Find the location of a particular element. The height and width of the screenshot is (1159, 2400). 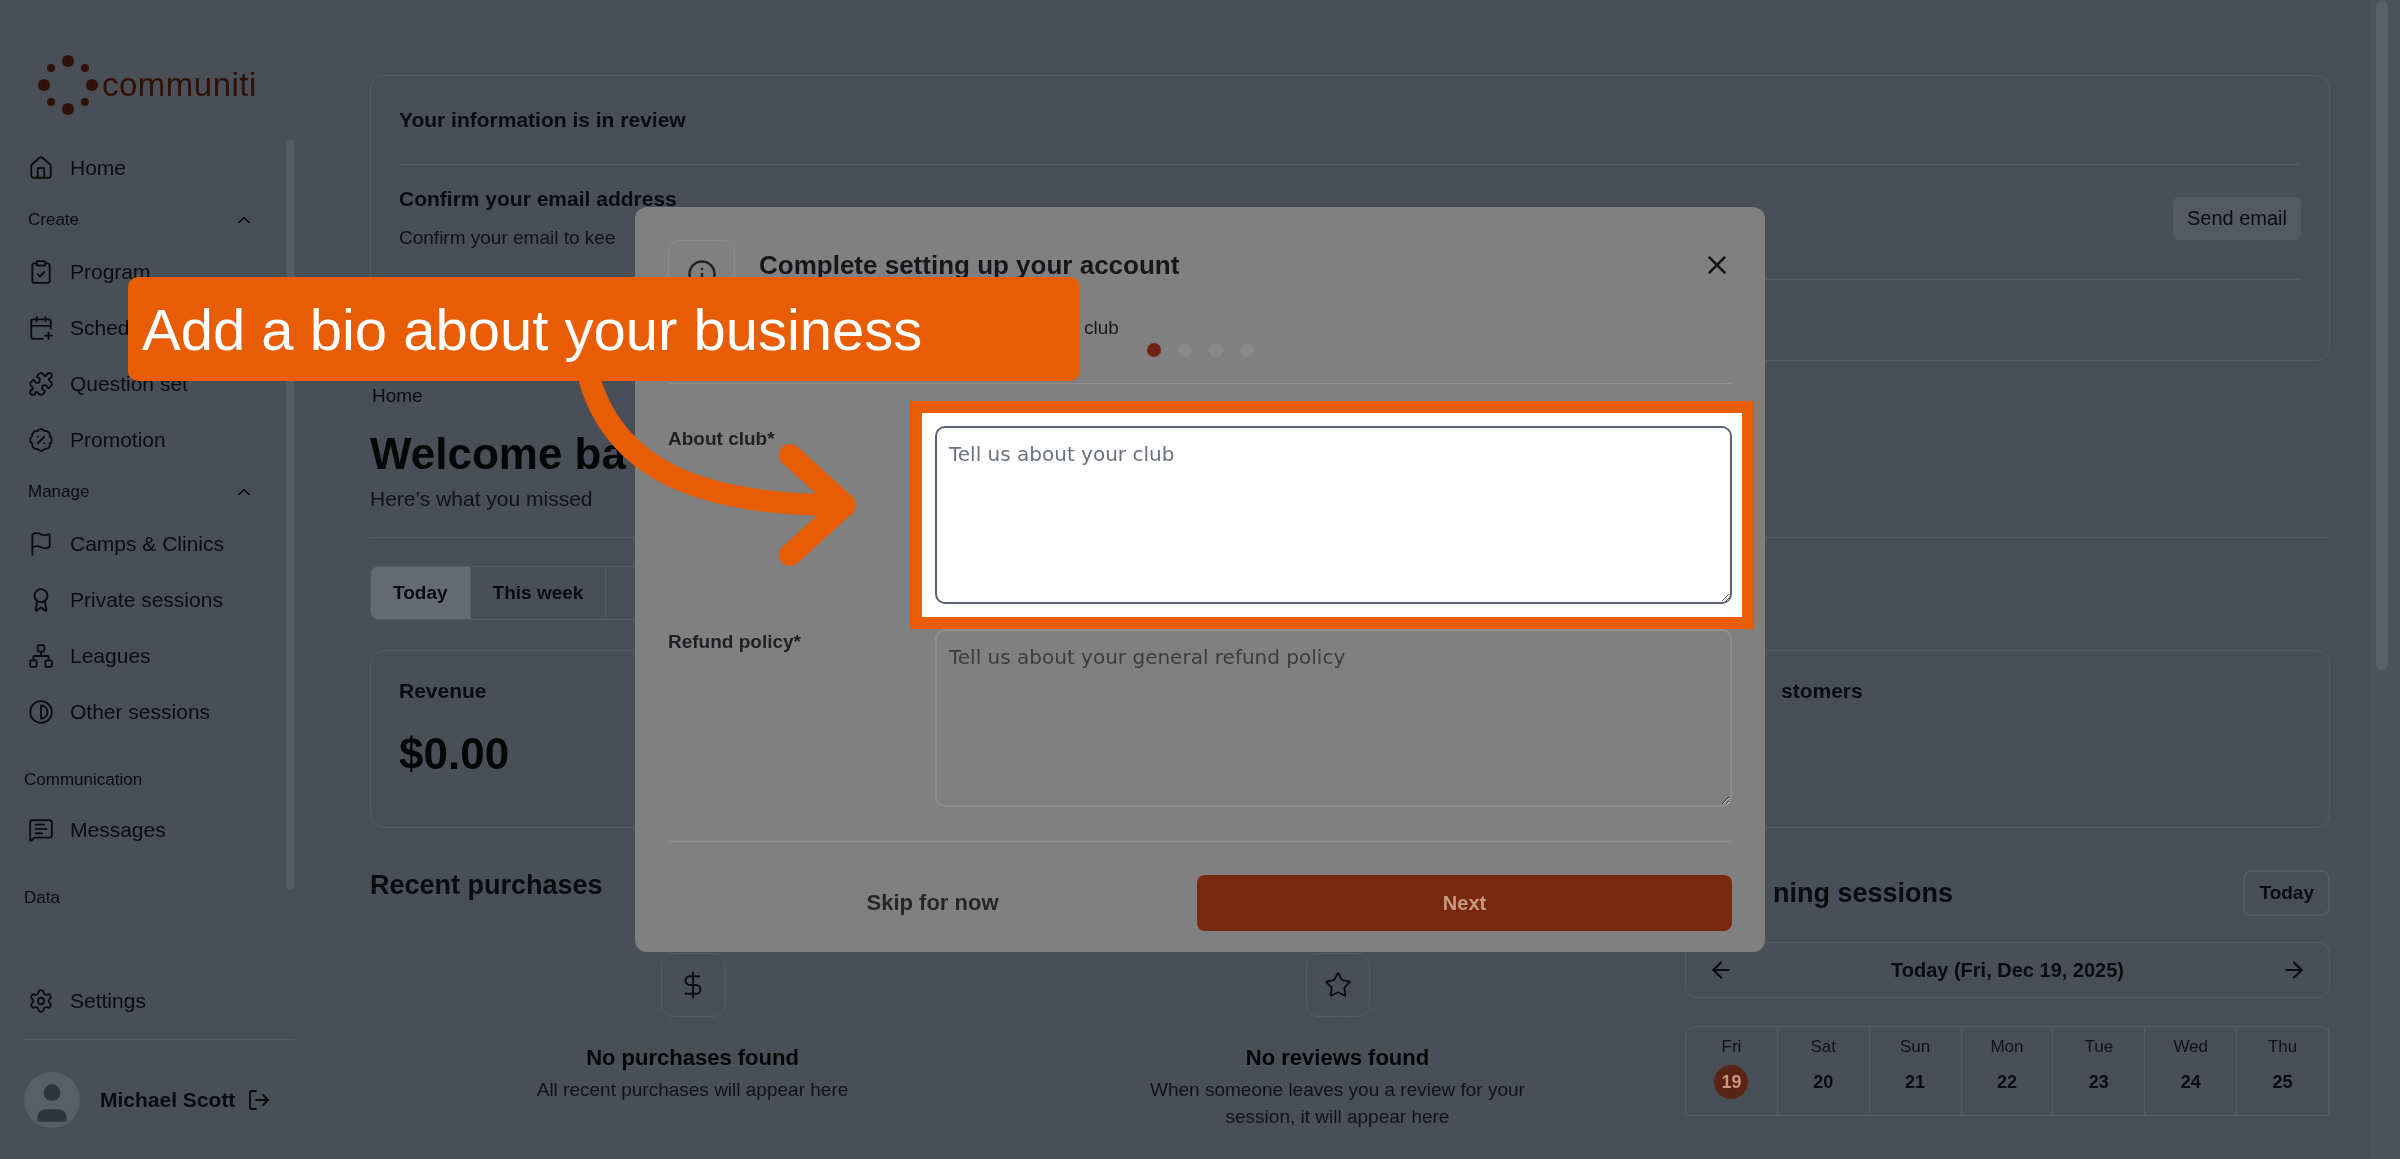

weekday-label: Sat is located at coordinates (1823, 1047).